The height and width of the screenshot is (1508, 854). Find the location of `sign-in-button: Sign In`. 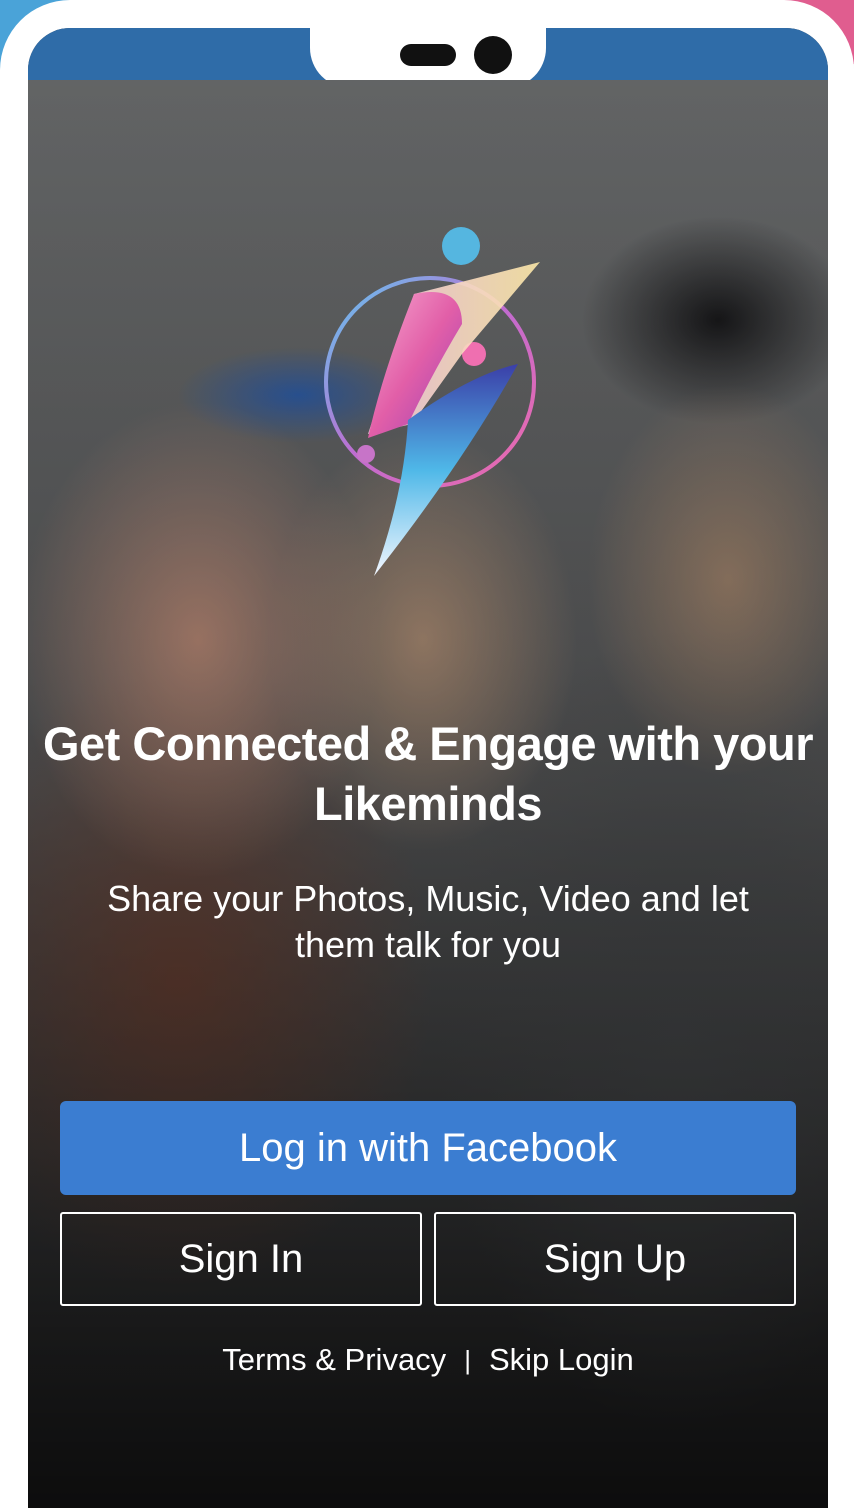

sign-in-button: Sign In is located at coordinates (241, 1259).